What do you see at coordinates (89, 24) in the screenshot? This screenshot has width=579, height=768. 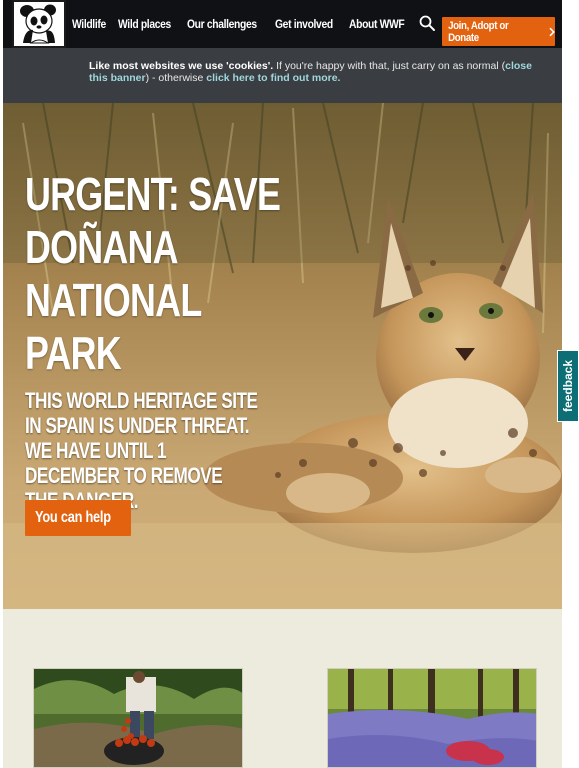 I see `nav-wildlife: Wildlife` at bounding box center [89, 24].